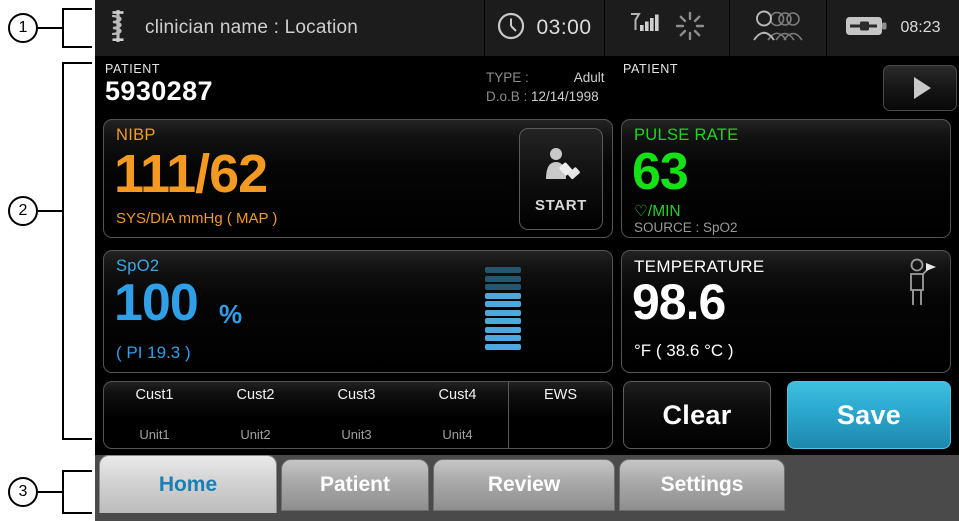  Describe the element at coordinates (684, 350) in the screenshot. I see `temperature-units: °F ( 38.6 °C )` at that location.